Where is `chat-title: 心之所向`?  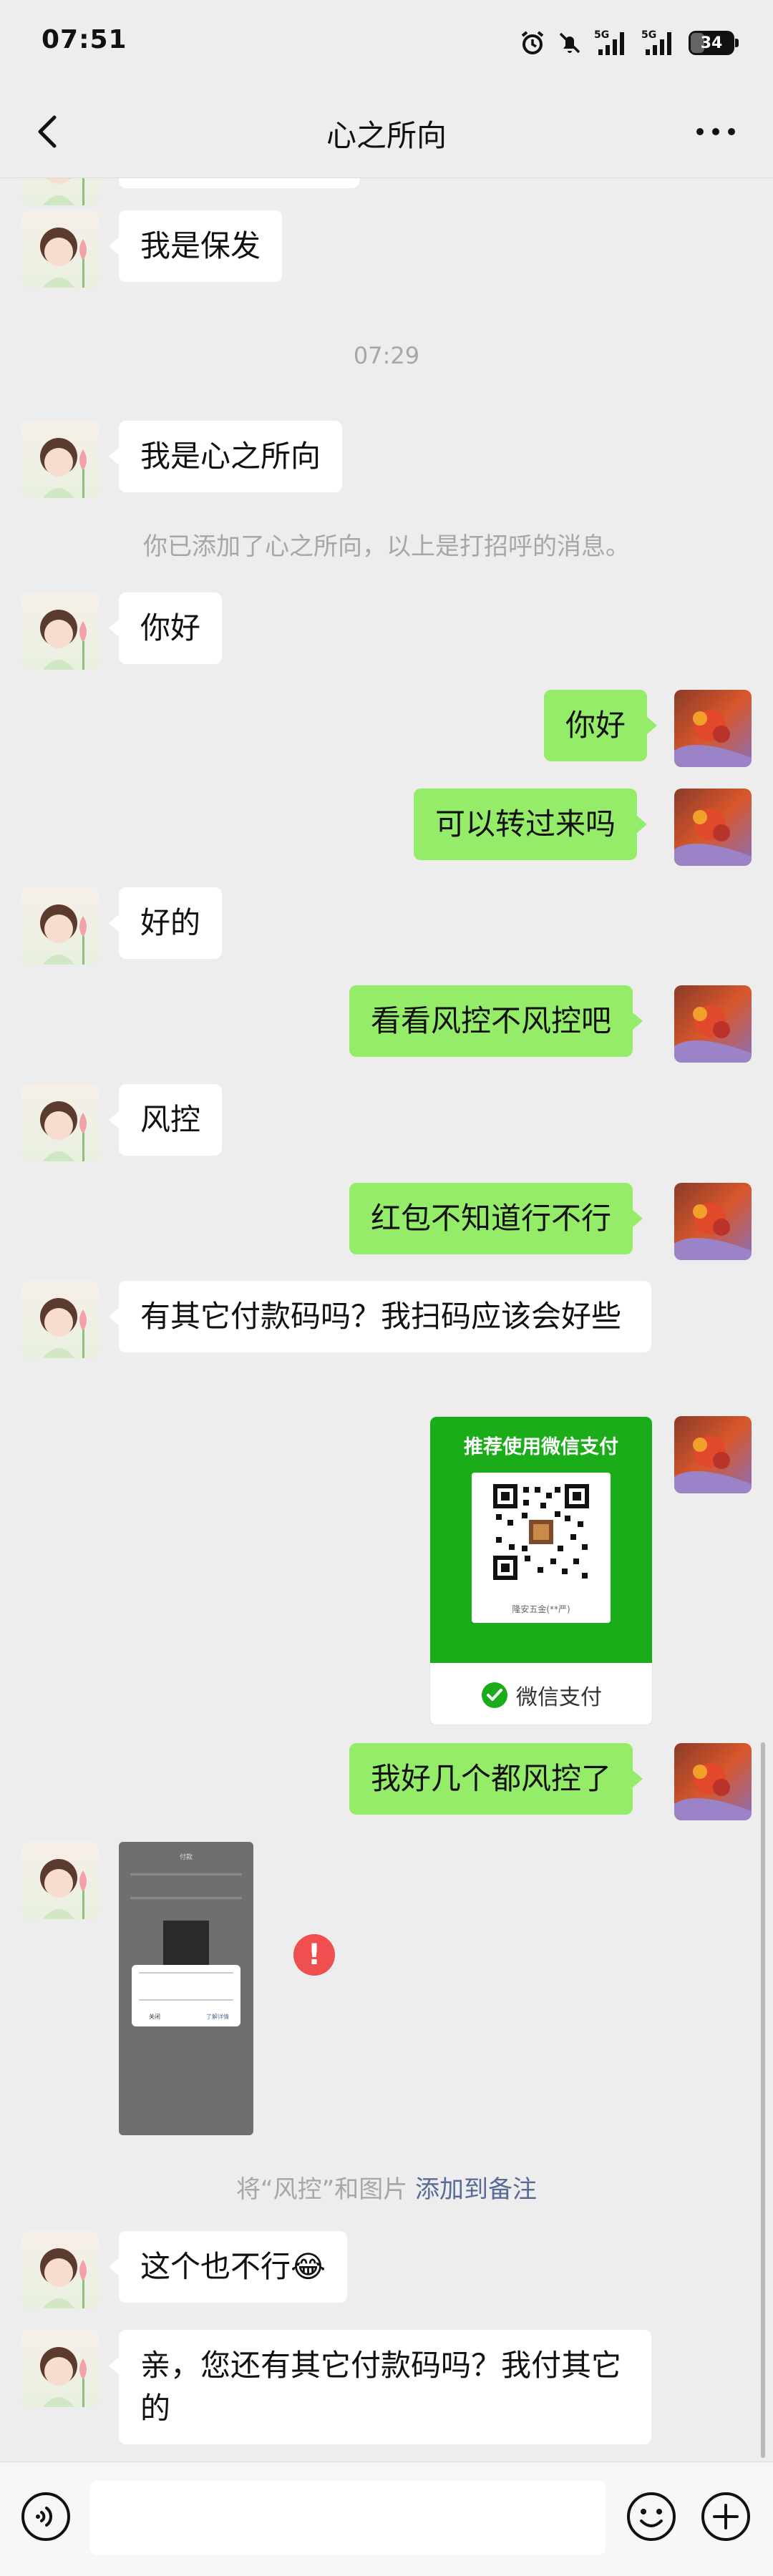 chat-title: 心之所向 is located at coordinates (386, 135).